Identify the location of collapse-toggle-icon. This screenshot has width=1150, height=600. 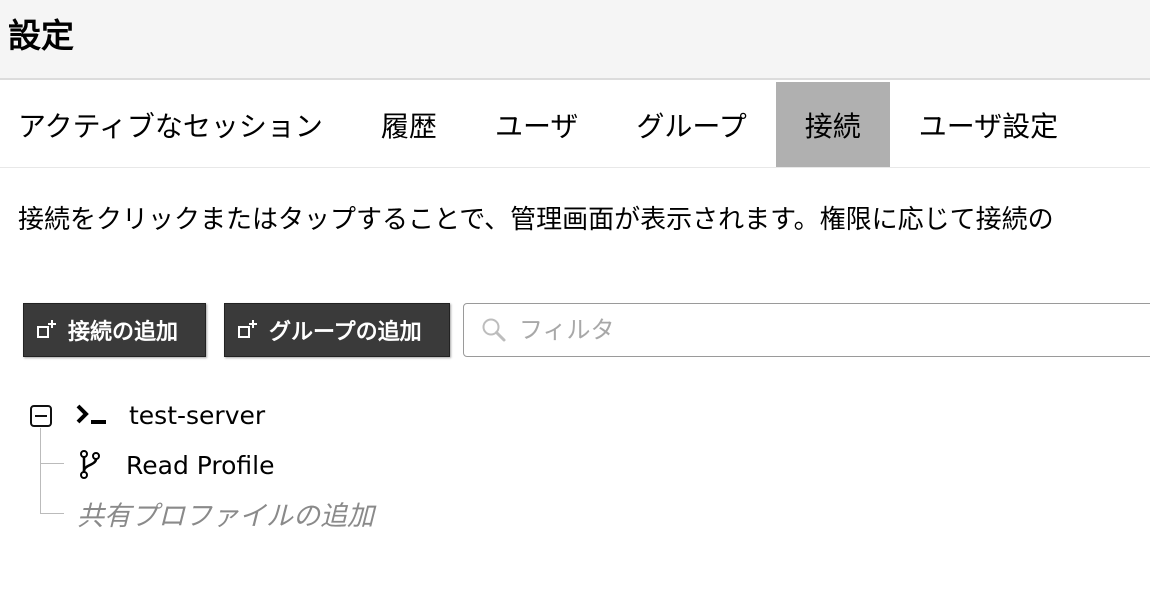
(41, 416).